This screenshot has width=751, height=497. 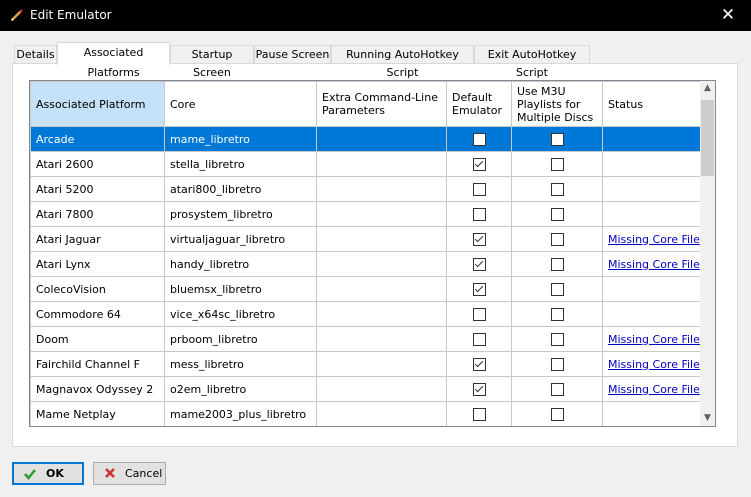 What do you see at coordinates (212, 62) in the screenshot?
I see `tab-startup-screen: Startup Screen` at bounding box center [212, 62].